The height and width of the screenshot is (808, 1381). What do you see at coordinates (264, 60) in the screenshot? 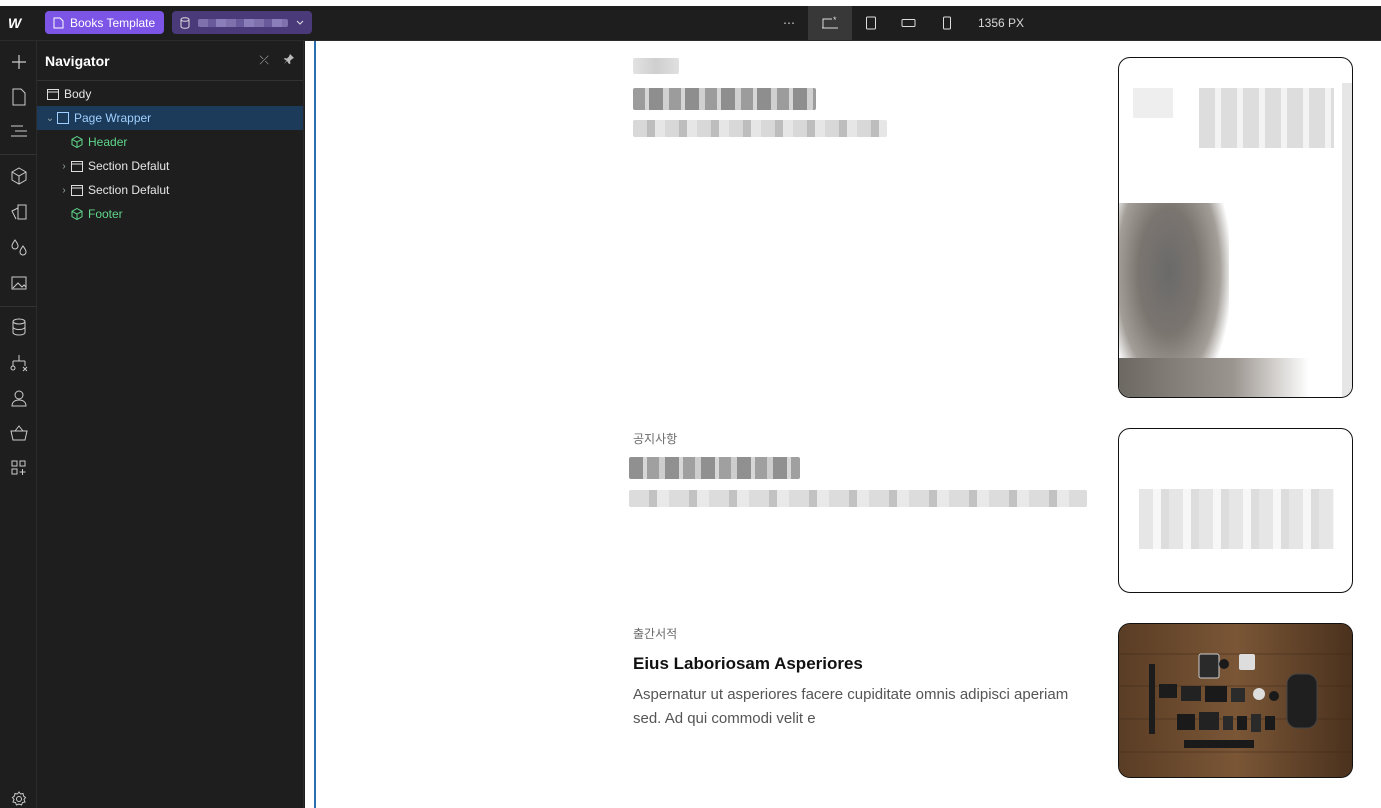
I see `collapse-all-icon: ⤫` at bounding box center [264, 60].